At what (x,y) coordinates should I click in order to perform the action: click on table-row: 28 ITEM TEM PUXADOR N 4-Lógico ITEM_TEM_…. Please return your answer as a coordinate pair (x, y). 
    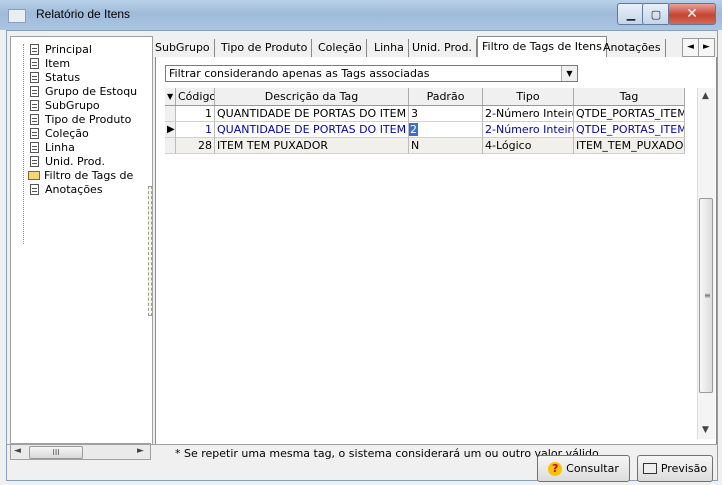
    Looking at the image, I should click on (425, 146).